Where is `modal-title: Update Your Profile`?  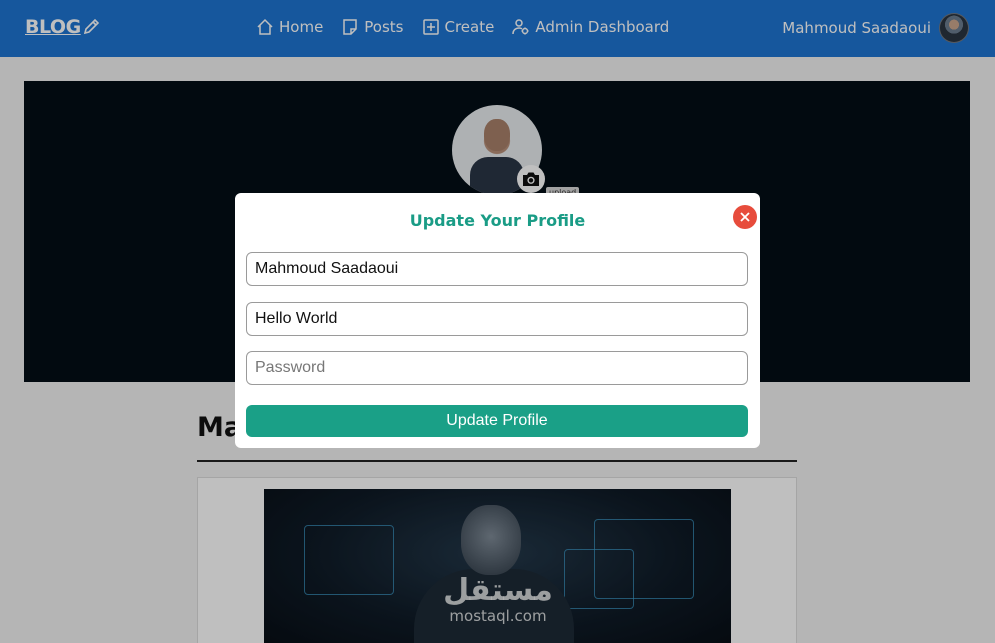
modal-title: Update Your Profile is located at coordinates (497, 220).